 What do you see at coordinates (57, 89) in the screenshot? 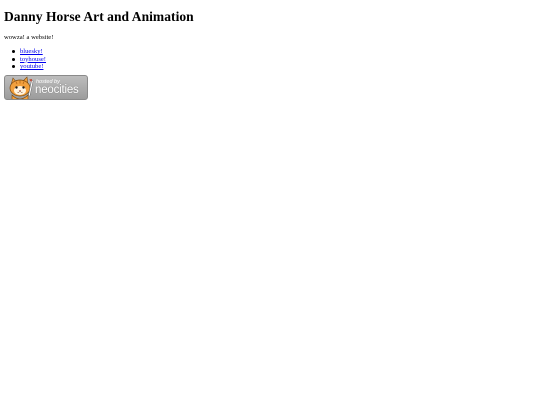
I see `neocities-logo-text: neocities` at bounding box center [57, 89].